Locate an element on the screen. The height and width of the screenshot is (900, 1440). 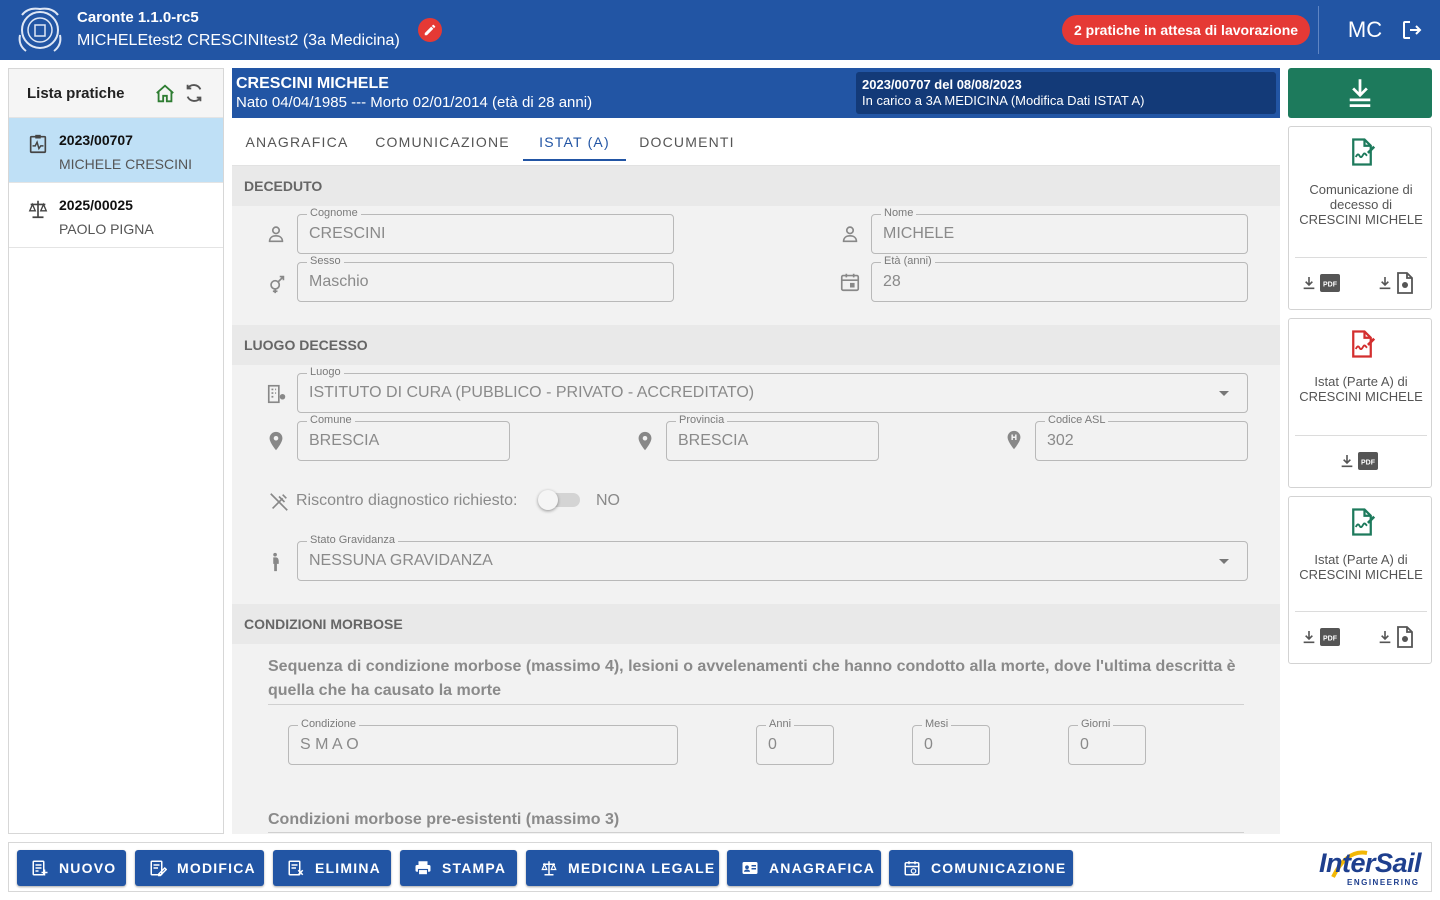
case-list-item: 2023/00707 MICHELE CRESCINI is located at coordinates (116, 150).